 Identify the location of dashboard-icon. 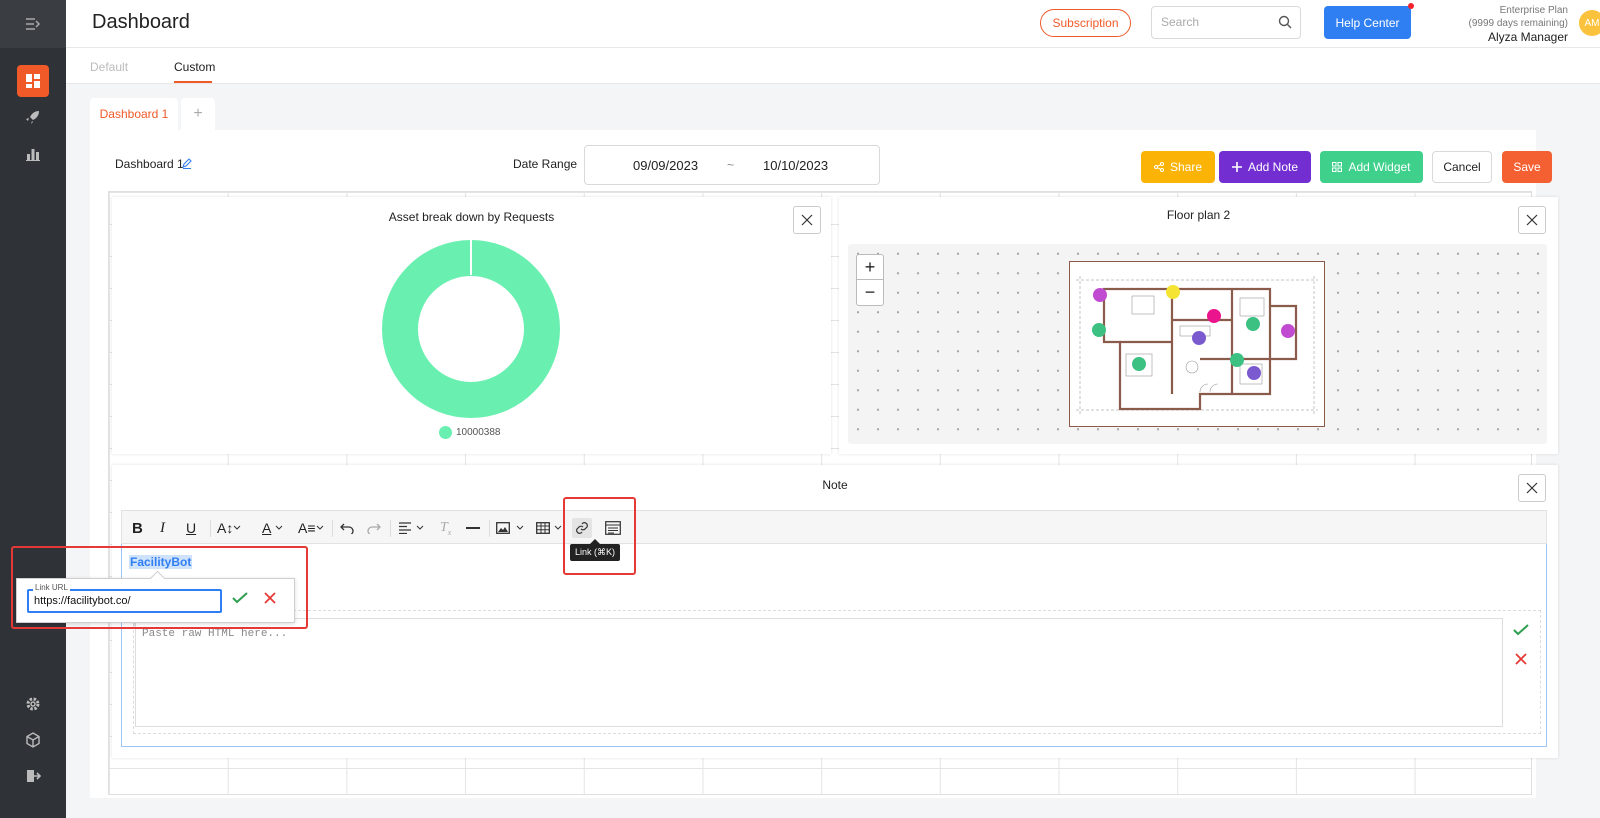
(33, 81).